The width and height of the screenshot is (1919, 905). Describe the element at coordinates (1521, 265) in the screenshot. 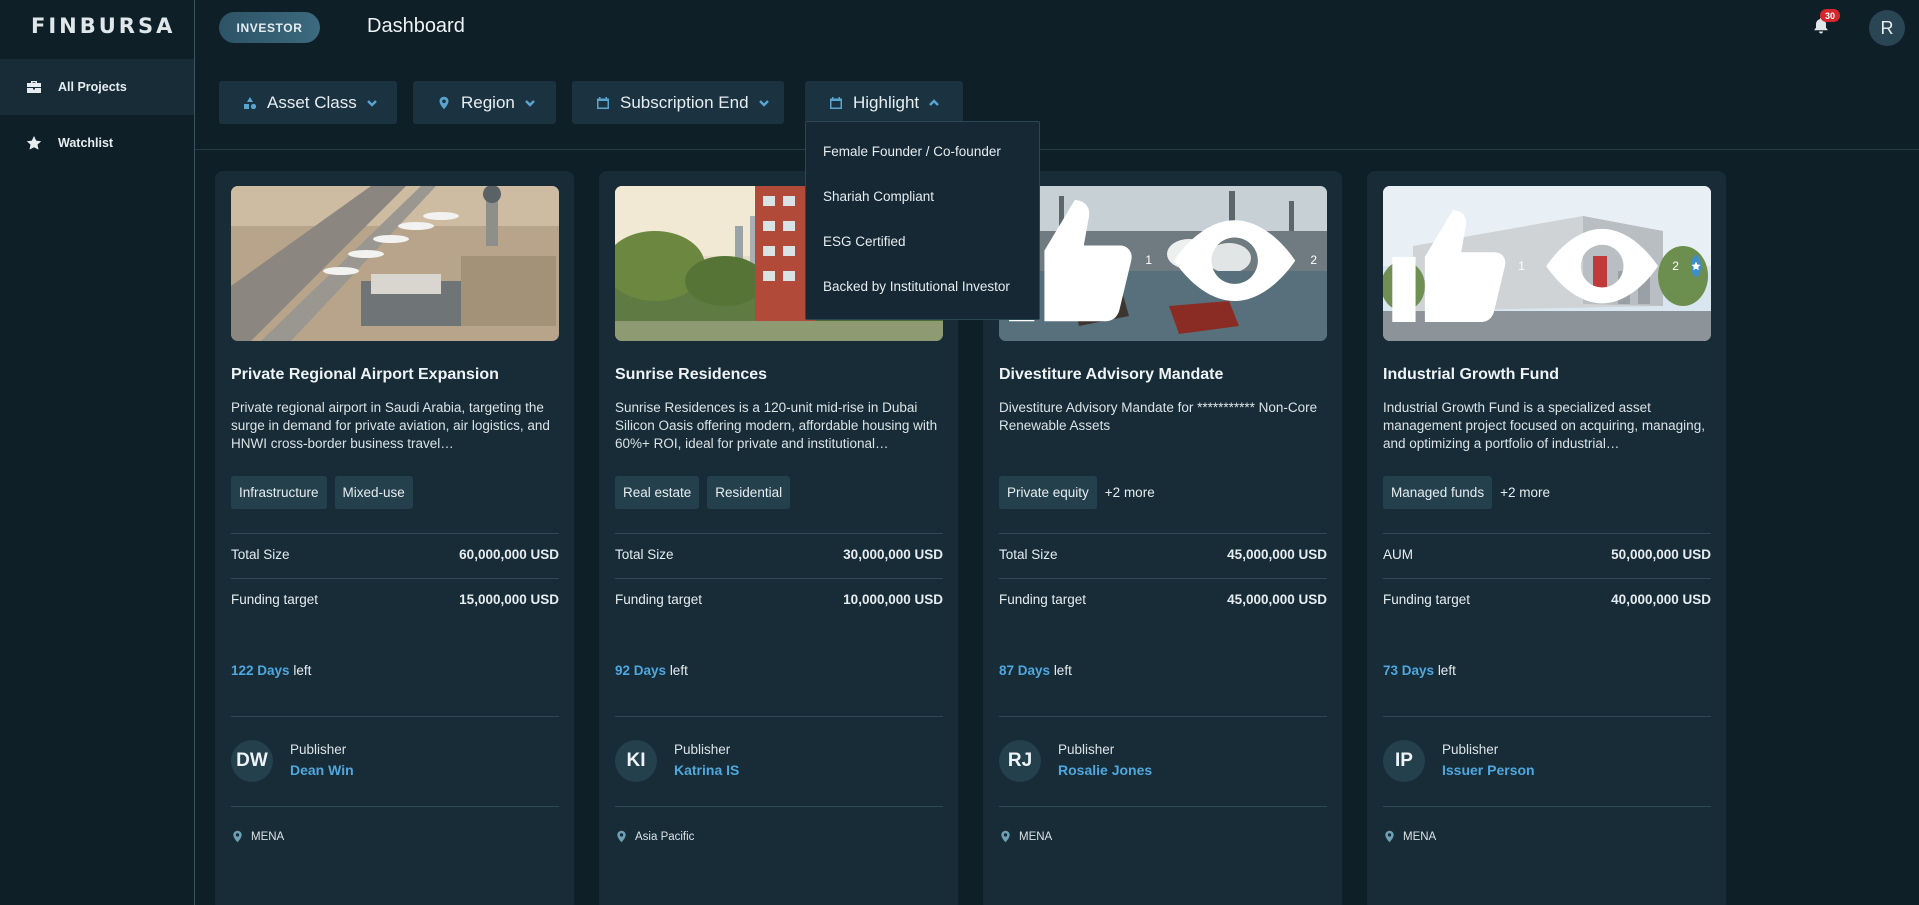

I see `likes-count: 1` at that location.